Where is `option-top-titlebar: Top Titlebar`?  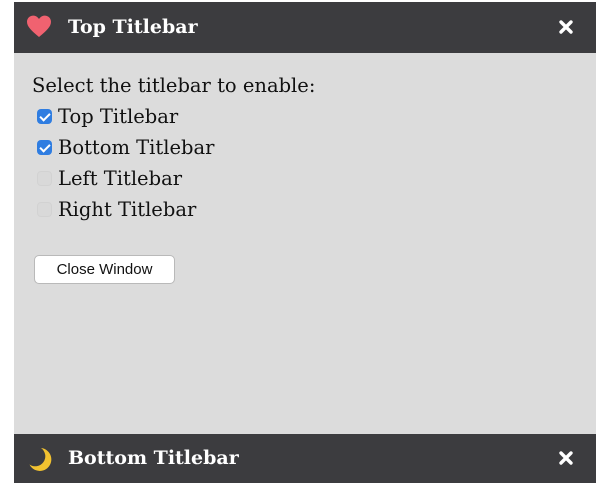
option-top-titlebar: Top Titlebar is located at coordinates (173, 116).